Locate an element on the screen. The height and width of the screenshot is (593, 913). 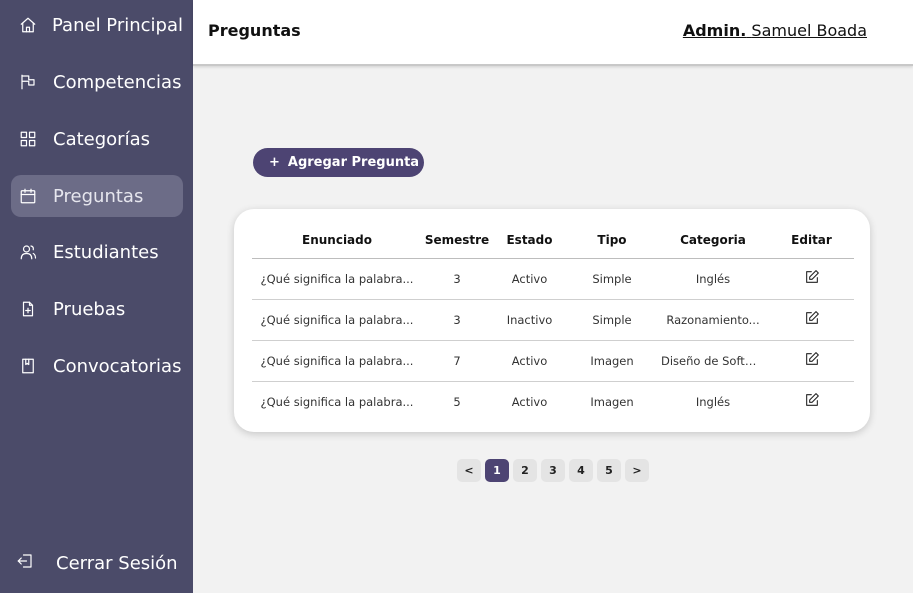
pagination: < 1 2 3 4 5 > is located at coordinates (553, 470).